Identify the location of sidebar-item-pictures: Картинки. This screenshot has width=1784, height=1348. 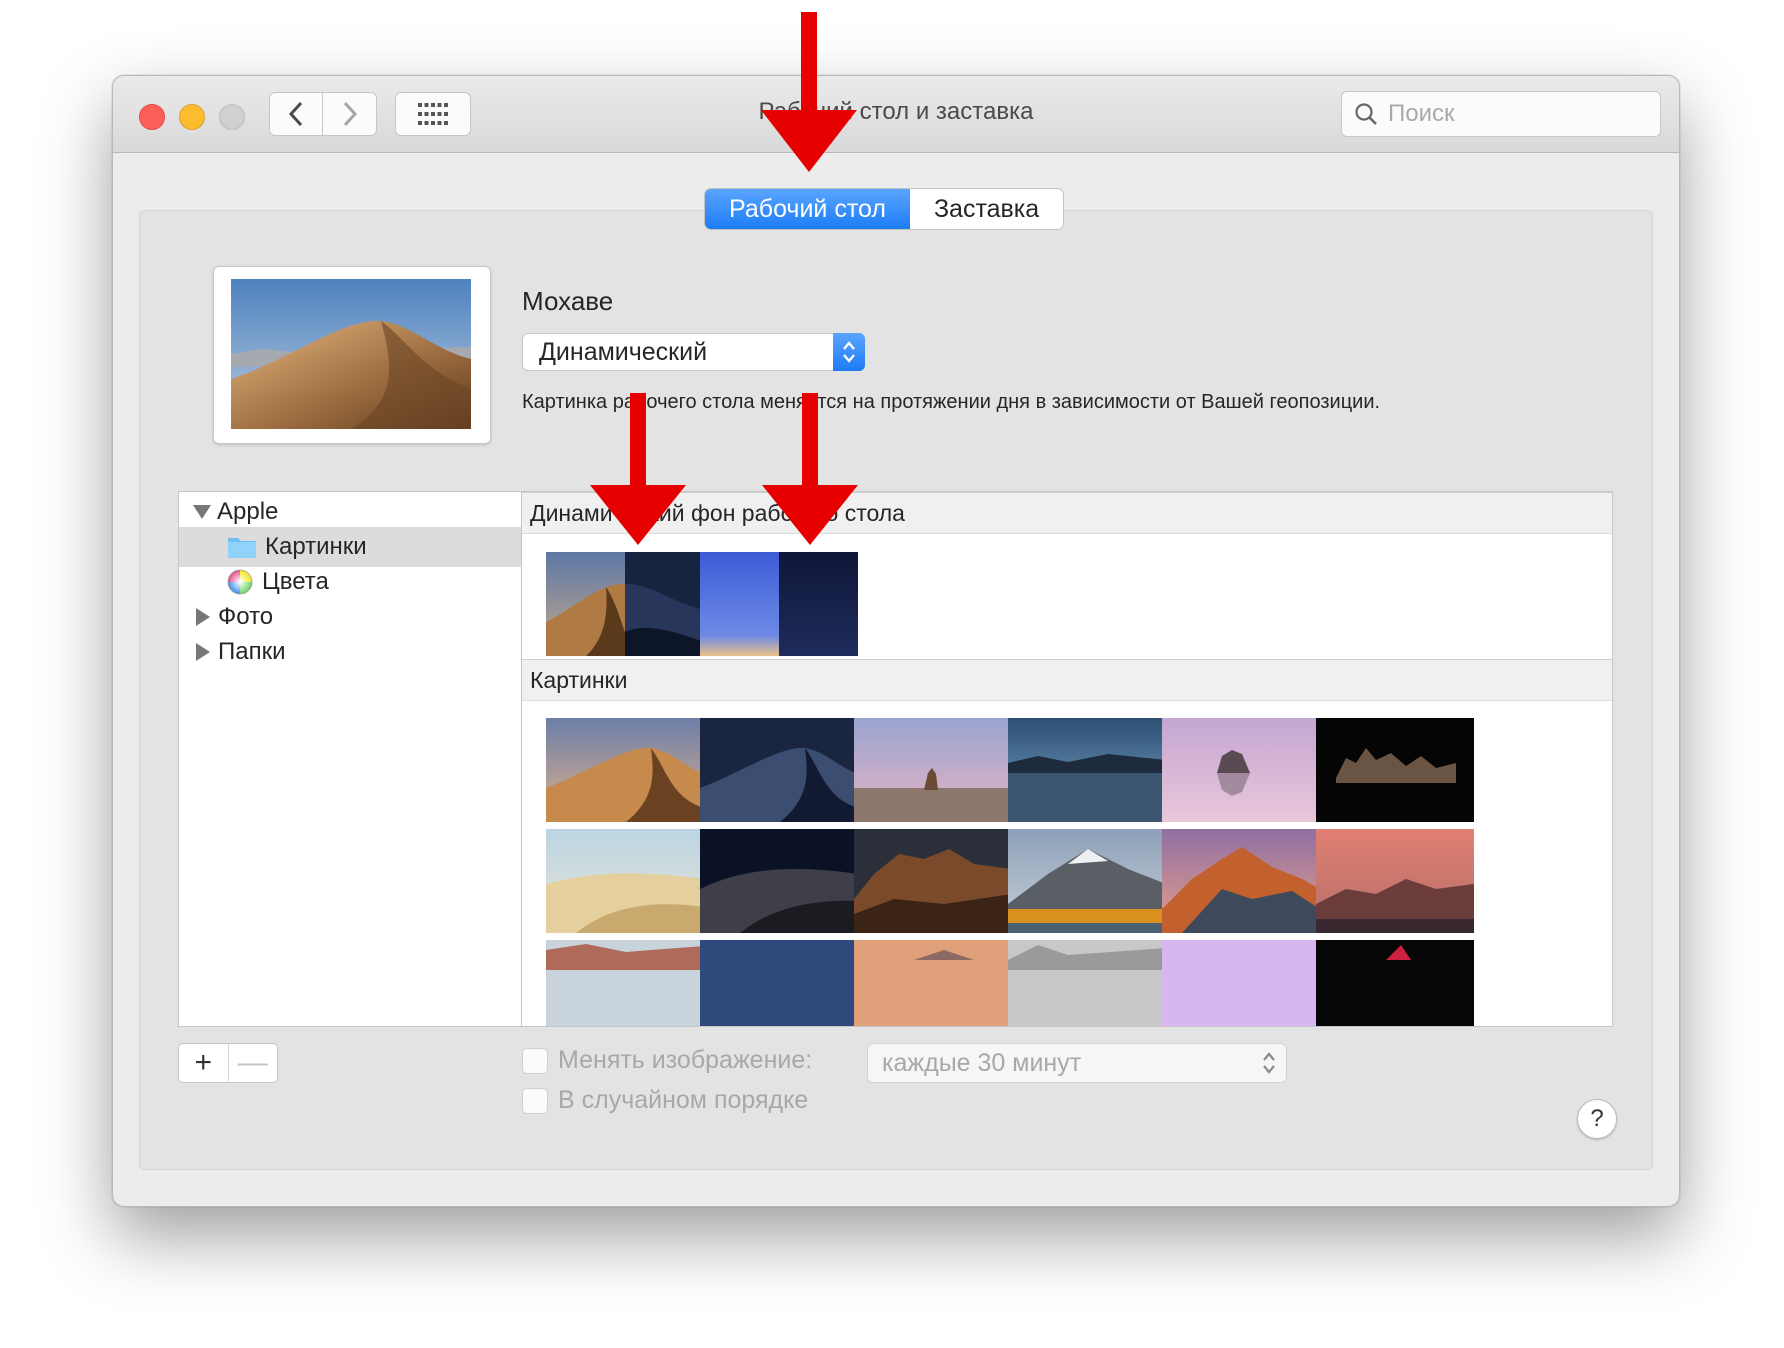
(350, 547).